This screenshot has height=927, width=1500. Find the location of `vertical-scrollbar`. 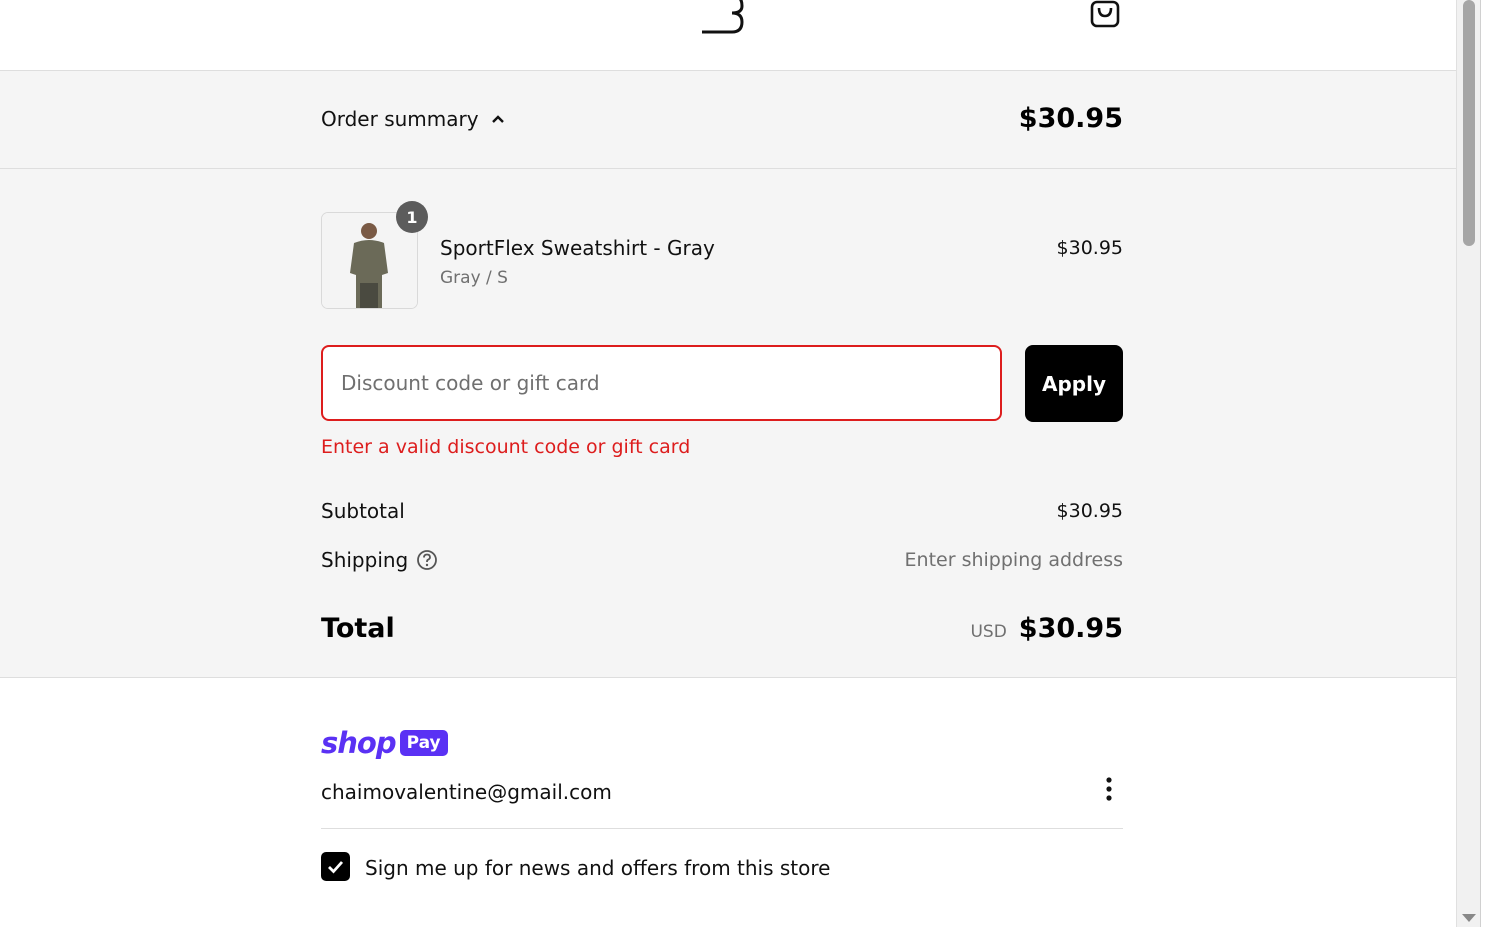

vertical-scrollbar is located at coordinates (1468, 463).